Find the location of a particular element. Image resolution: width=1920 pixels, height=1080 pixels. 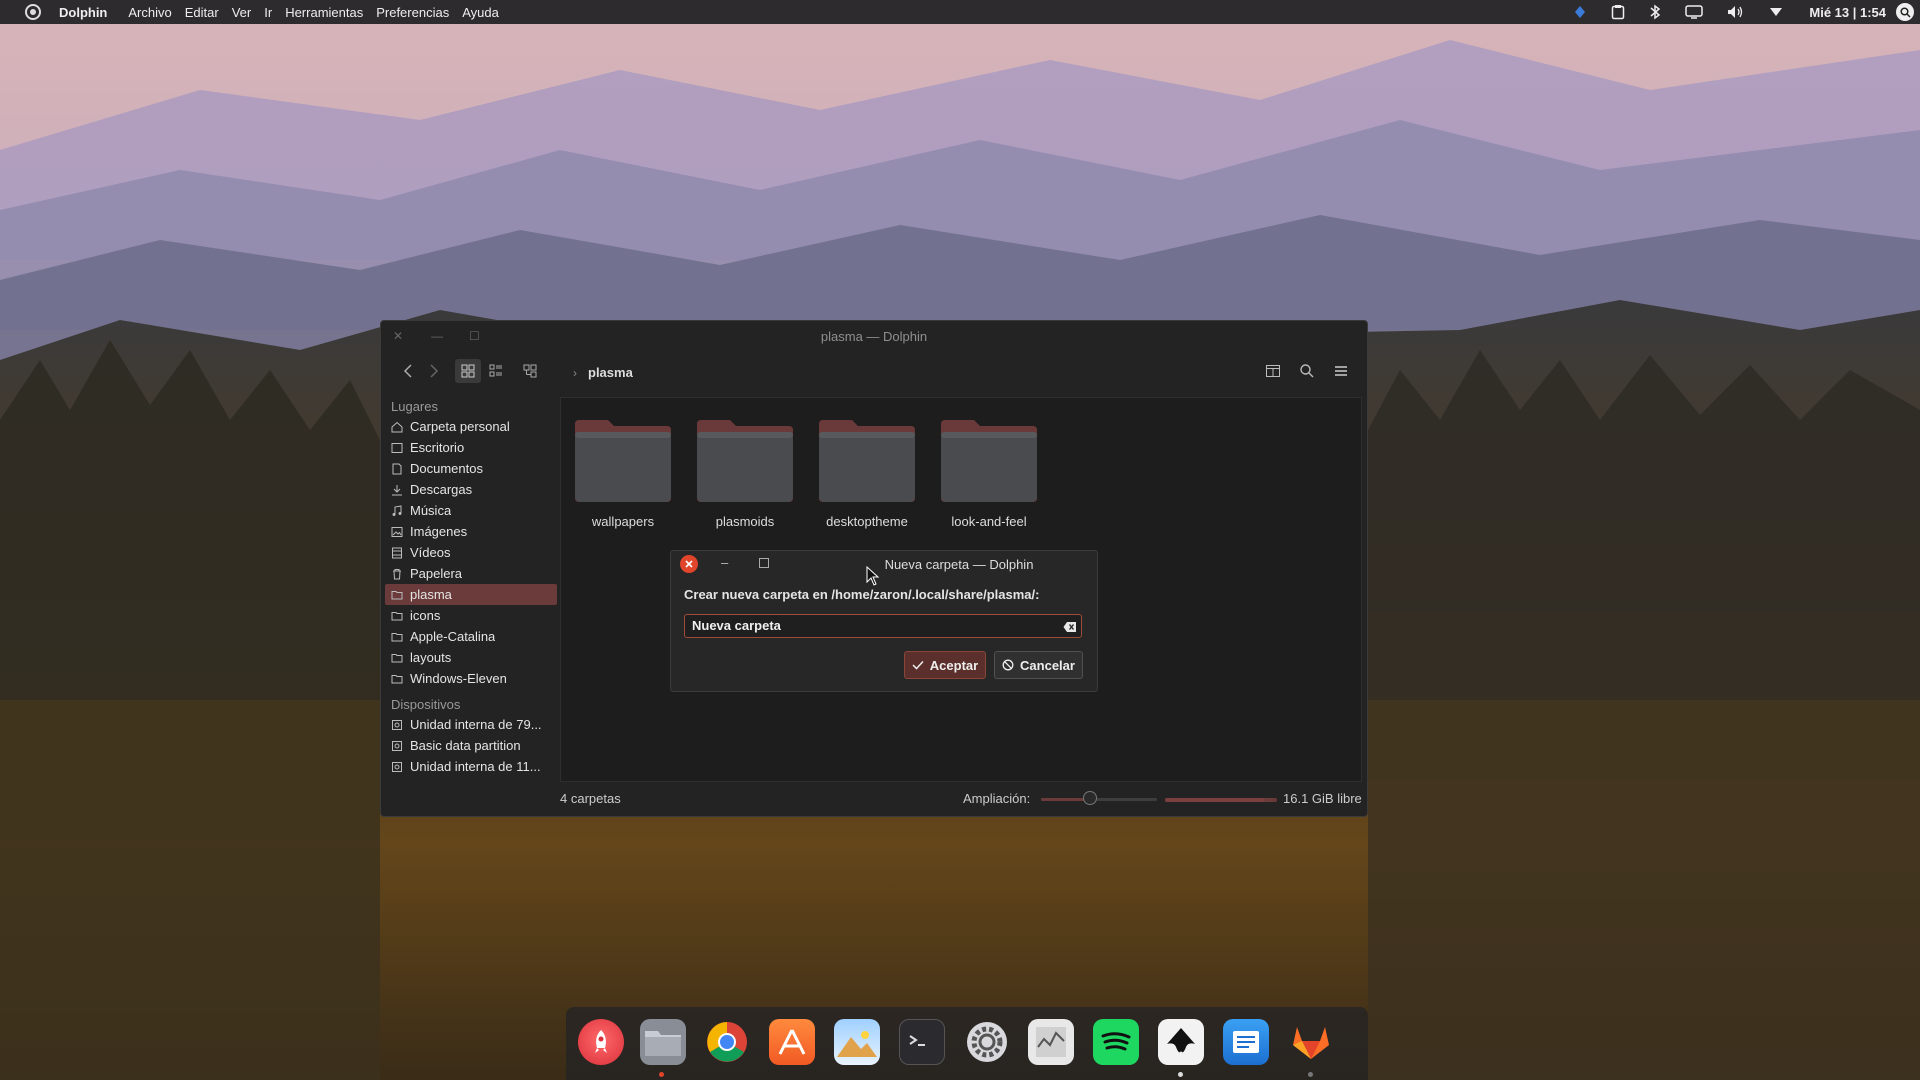

icons-view-button is located at coordinates (468, 371).